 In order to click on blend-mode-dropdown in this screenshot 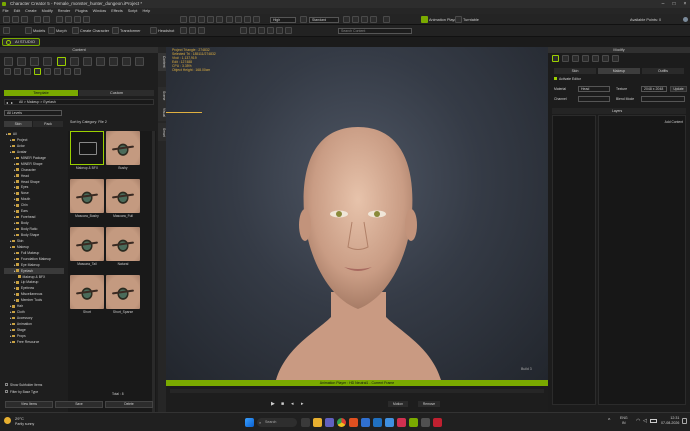, I will do `click(663, 99)`.